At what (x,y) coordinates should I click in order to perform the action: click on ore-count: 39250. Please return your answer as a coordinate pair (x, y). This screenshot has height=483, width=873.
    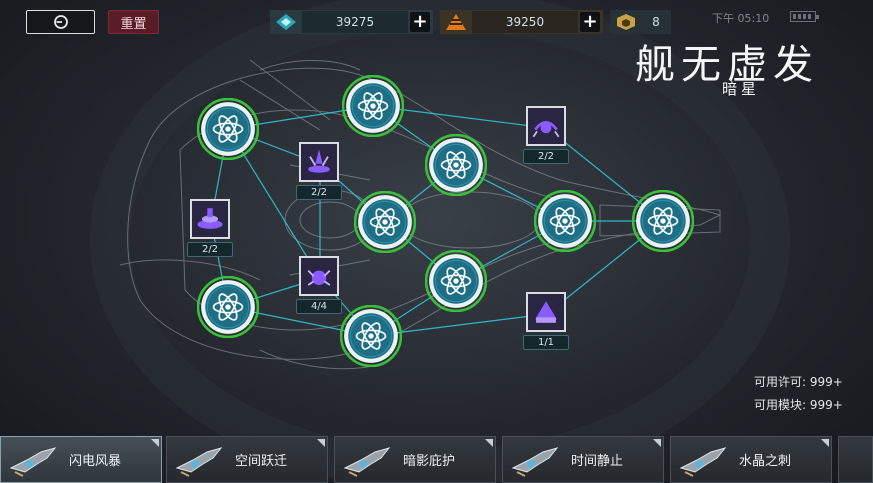
    Looking at the image, I should click on (525, 22).